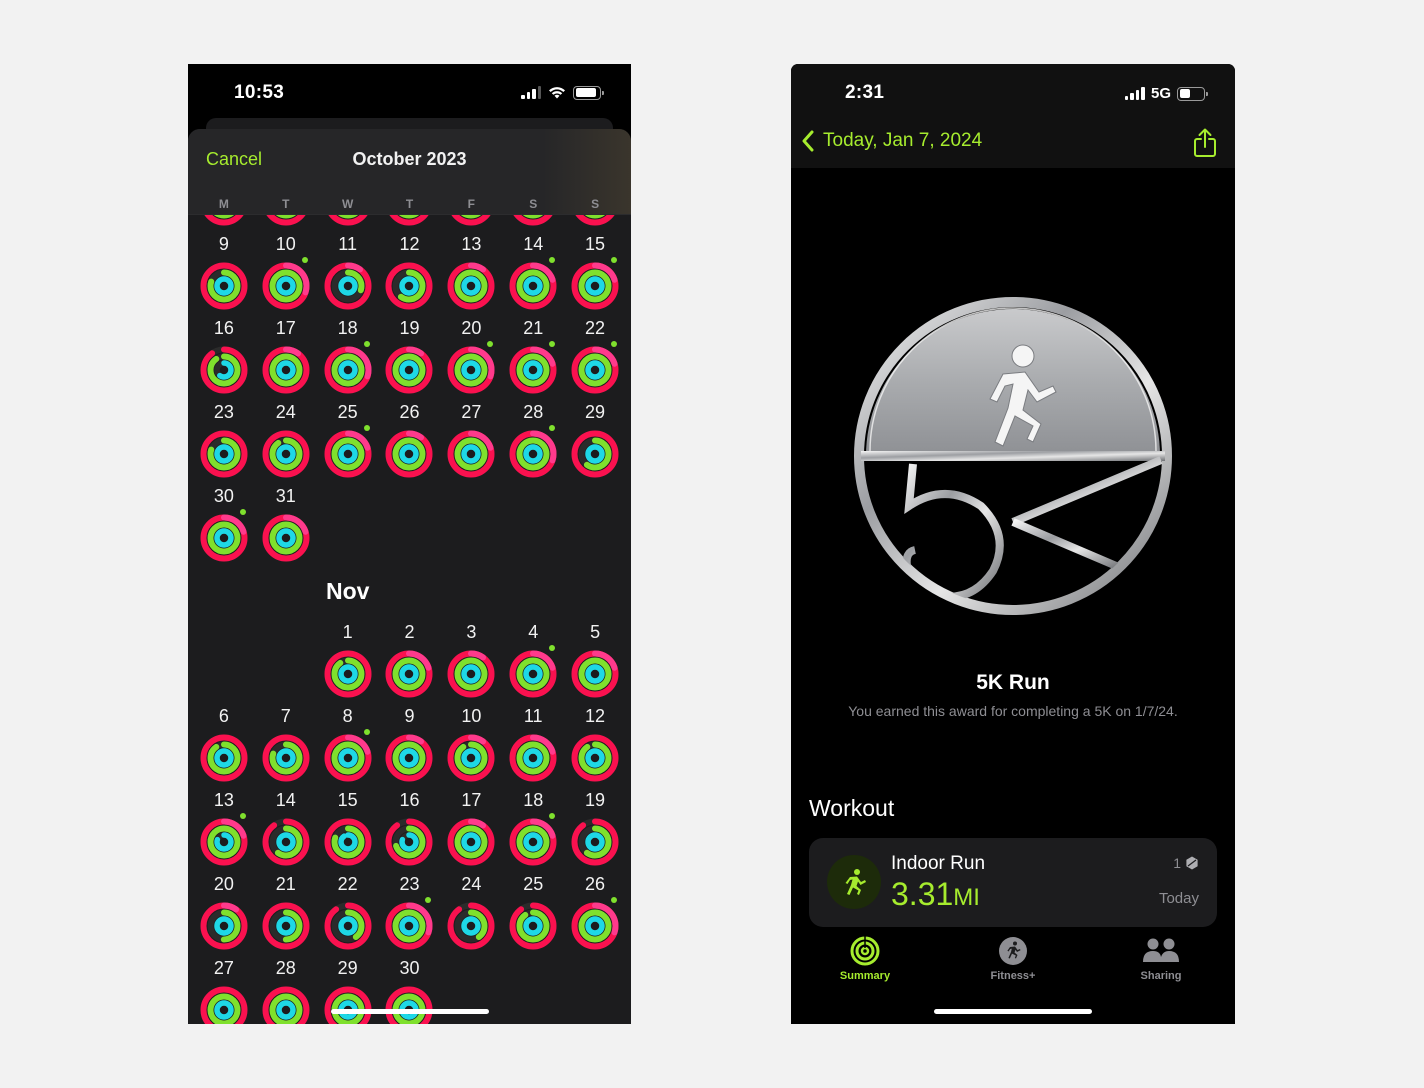  Describe the element at coordinates (1192, 93) in the screenshot. I see `battery-icon` at that location.